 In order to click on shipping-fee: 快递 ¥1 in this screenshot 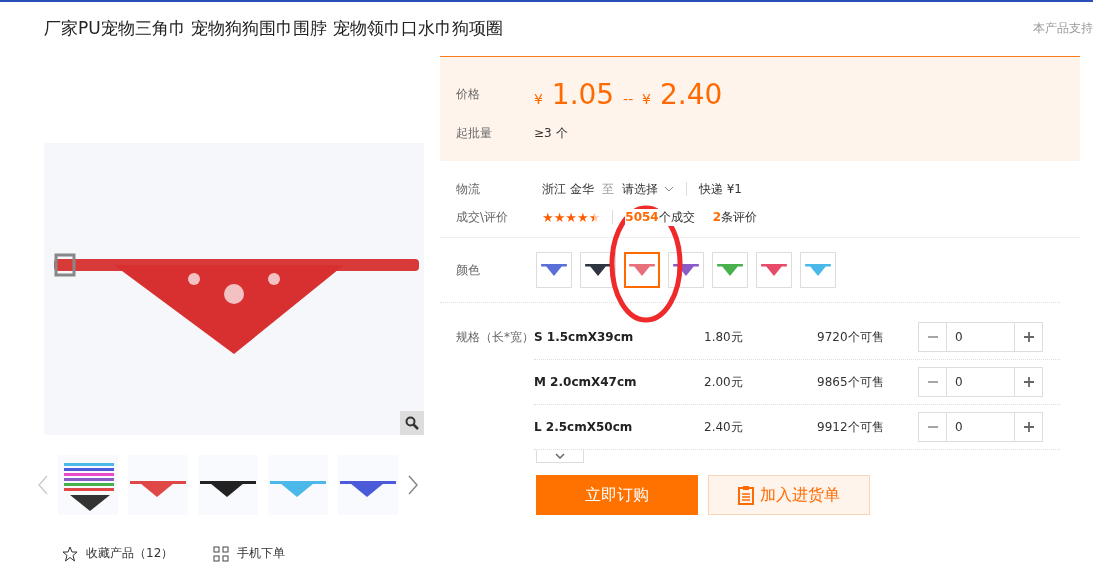, I will do `click(720, 189)`.